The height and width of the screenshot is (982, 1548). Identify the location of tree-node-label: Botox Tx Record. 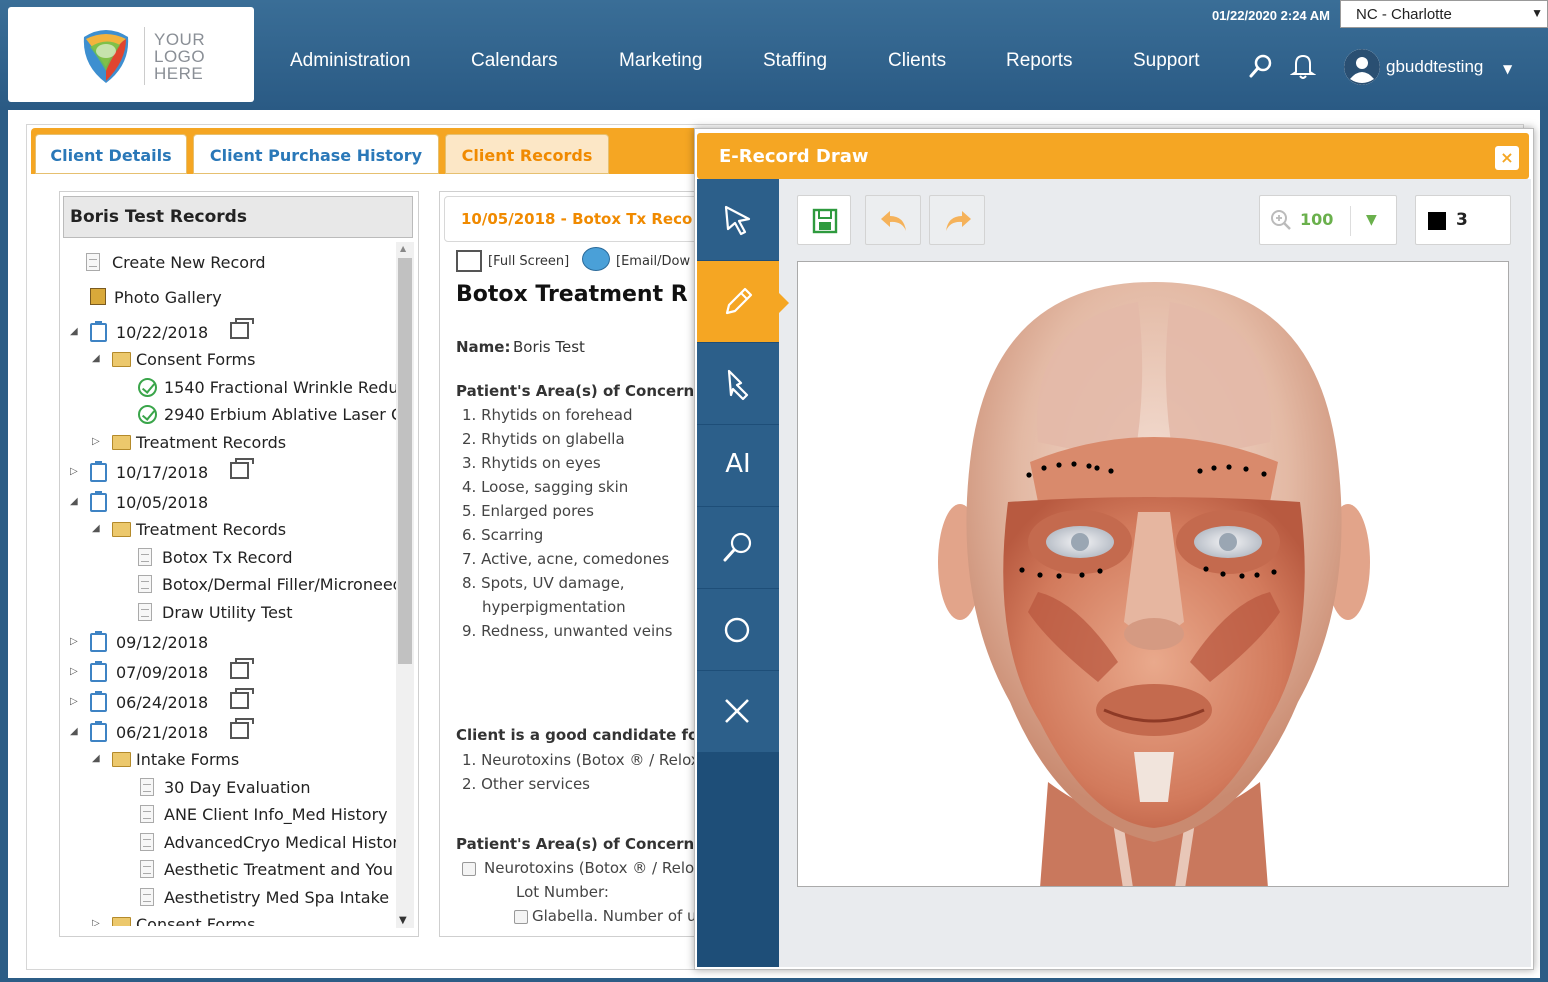
(227, 557).